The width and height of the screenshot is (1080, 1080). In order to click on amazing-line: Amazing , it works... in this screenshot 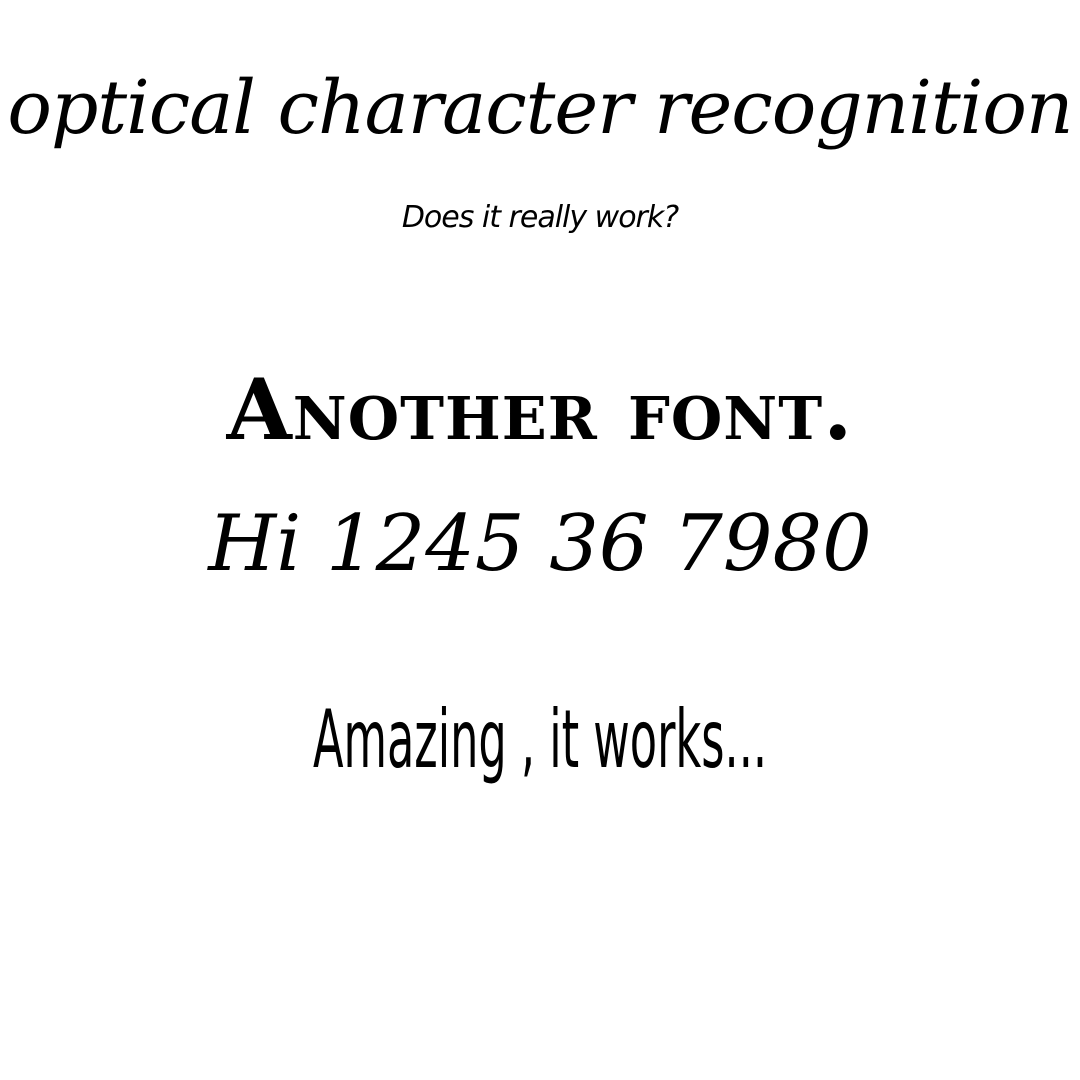, I will do `click(540, 739)`.